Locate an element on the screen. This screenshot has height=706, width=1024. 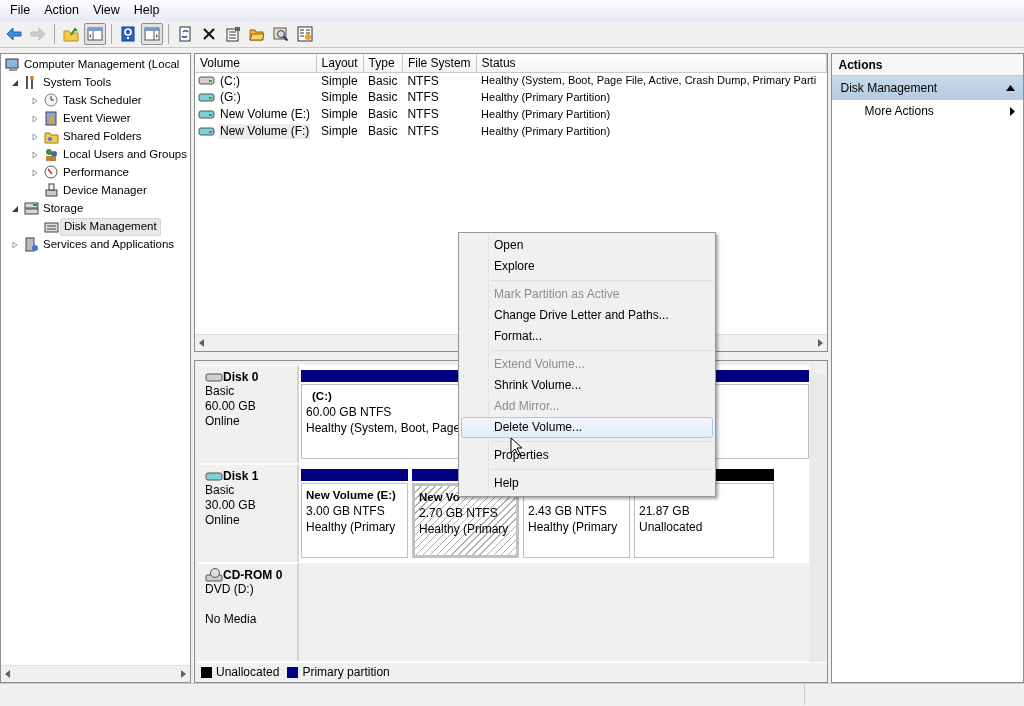
partition-title: New Volume (E:) is located at coordinates (351, 495).